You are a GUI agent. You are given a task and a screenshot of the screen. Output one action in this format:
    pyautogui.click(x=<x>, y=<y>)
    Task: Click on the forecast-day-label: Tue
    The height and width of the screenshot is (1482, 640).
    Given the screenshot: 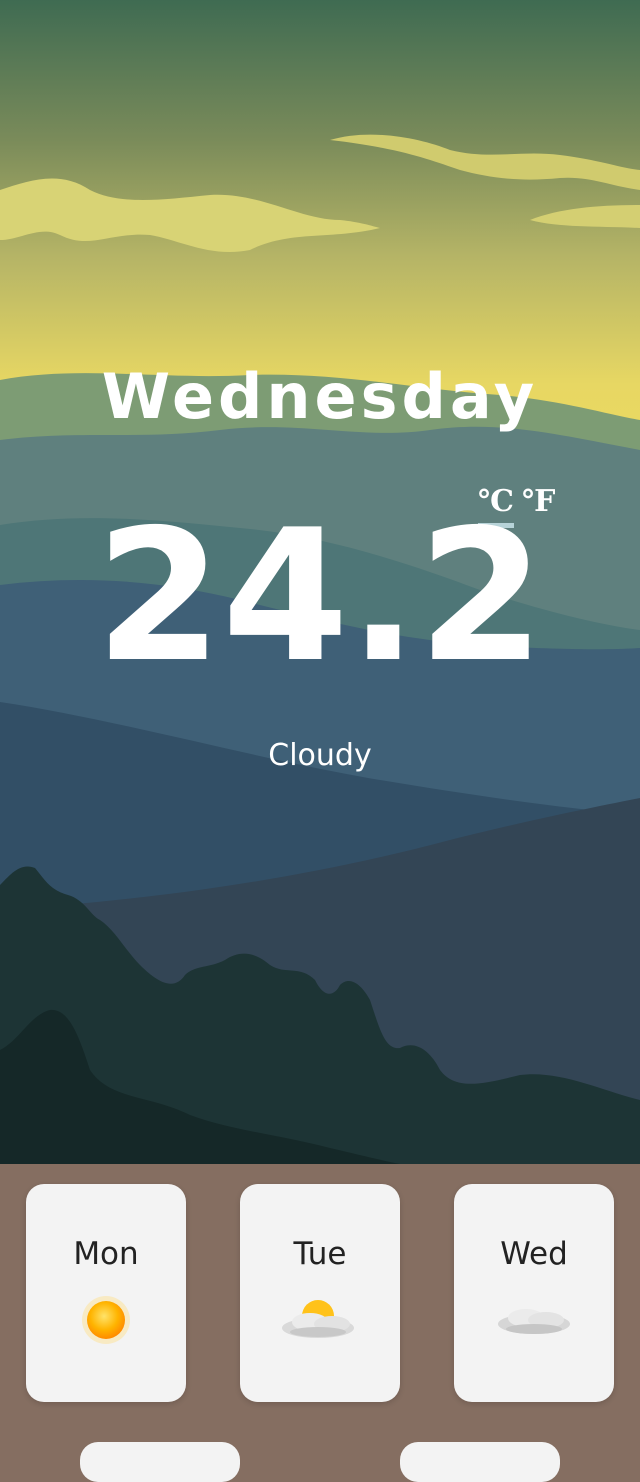 What is the action you would take?
    pyautogui.click(x=320, y=1254)
    